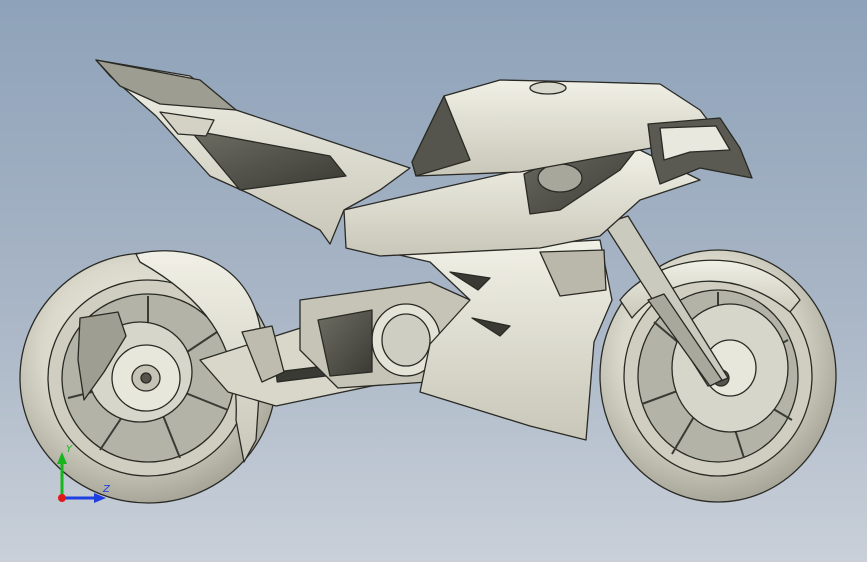 The image size is (867, 562). What do you see at coordinates (69, 449) in the screenshot?
I see `y-axis-label: Y` at bounding box center [69, 449].